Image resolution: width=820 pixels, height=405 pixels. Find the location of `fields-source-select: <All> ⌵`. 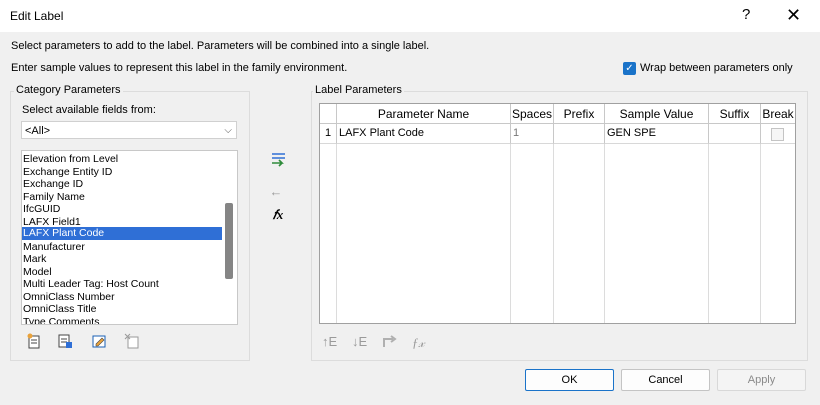

fields-source-select: <All> ⌵ is located at coordinates (129, 130).